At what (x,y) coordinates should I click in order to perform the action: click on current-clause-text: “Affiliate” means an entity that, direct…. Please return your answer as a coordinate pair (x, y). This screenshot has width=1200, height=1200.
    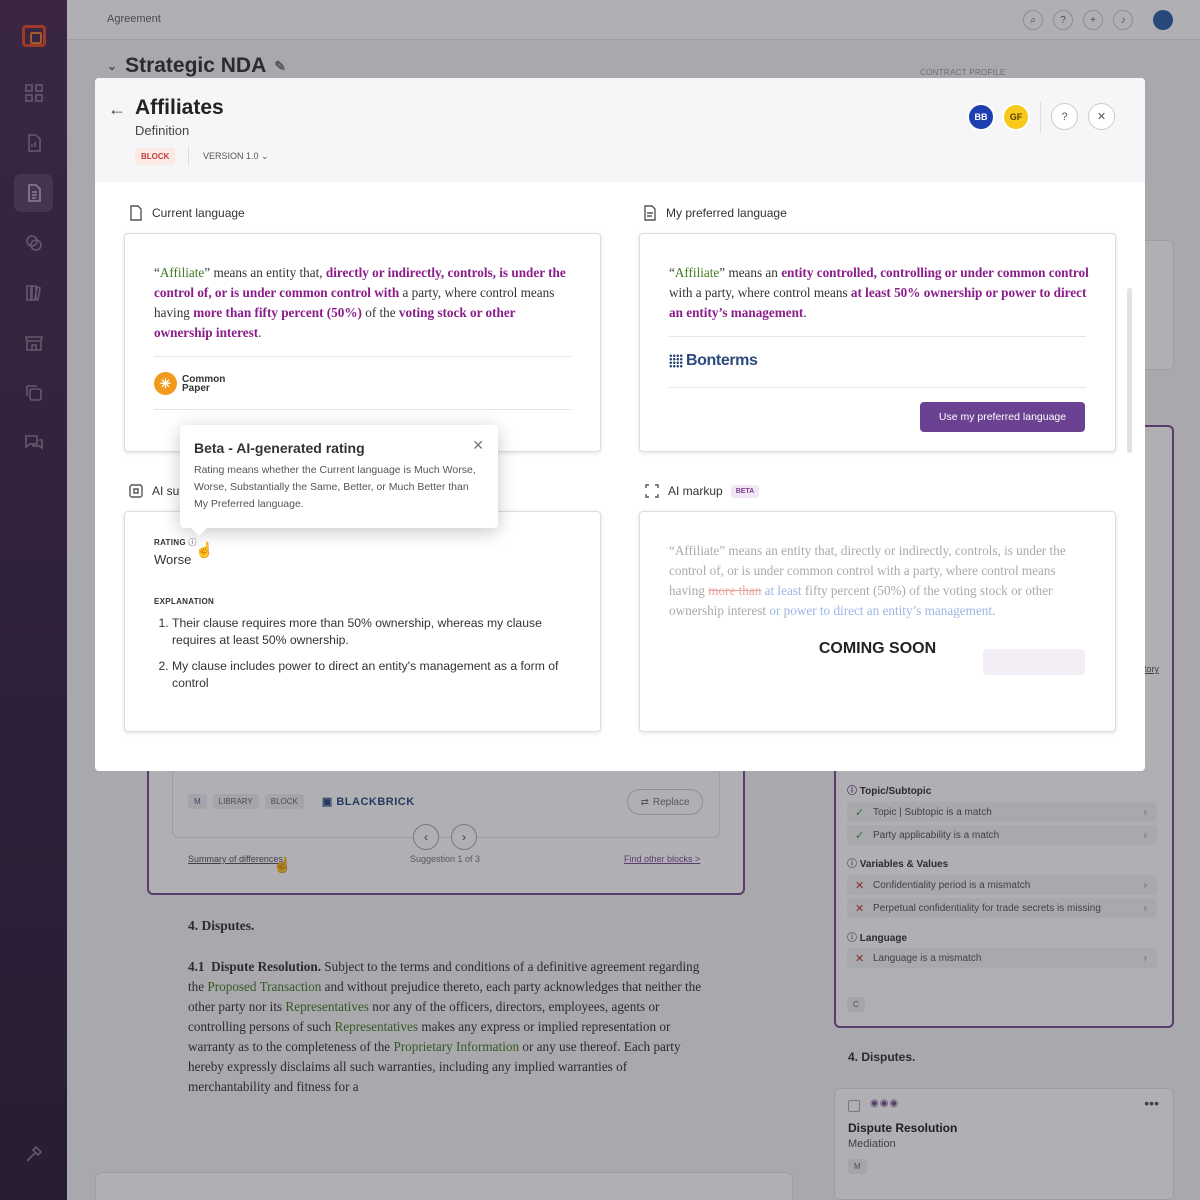
    Looking at the image, I should click on (364, 303).